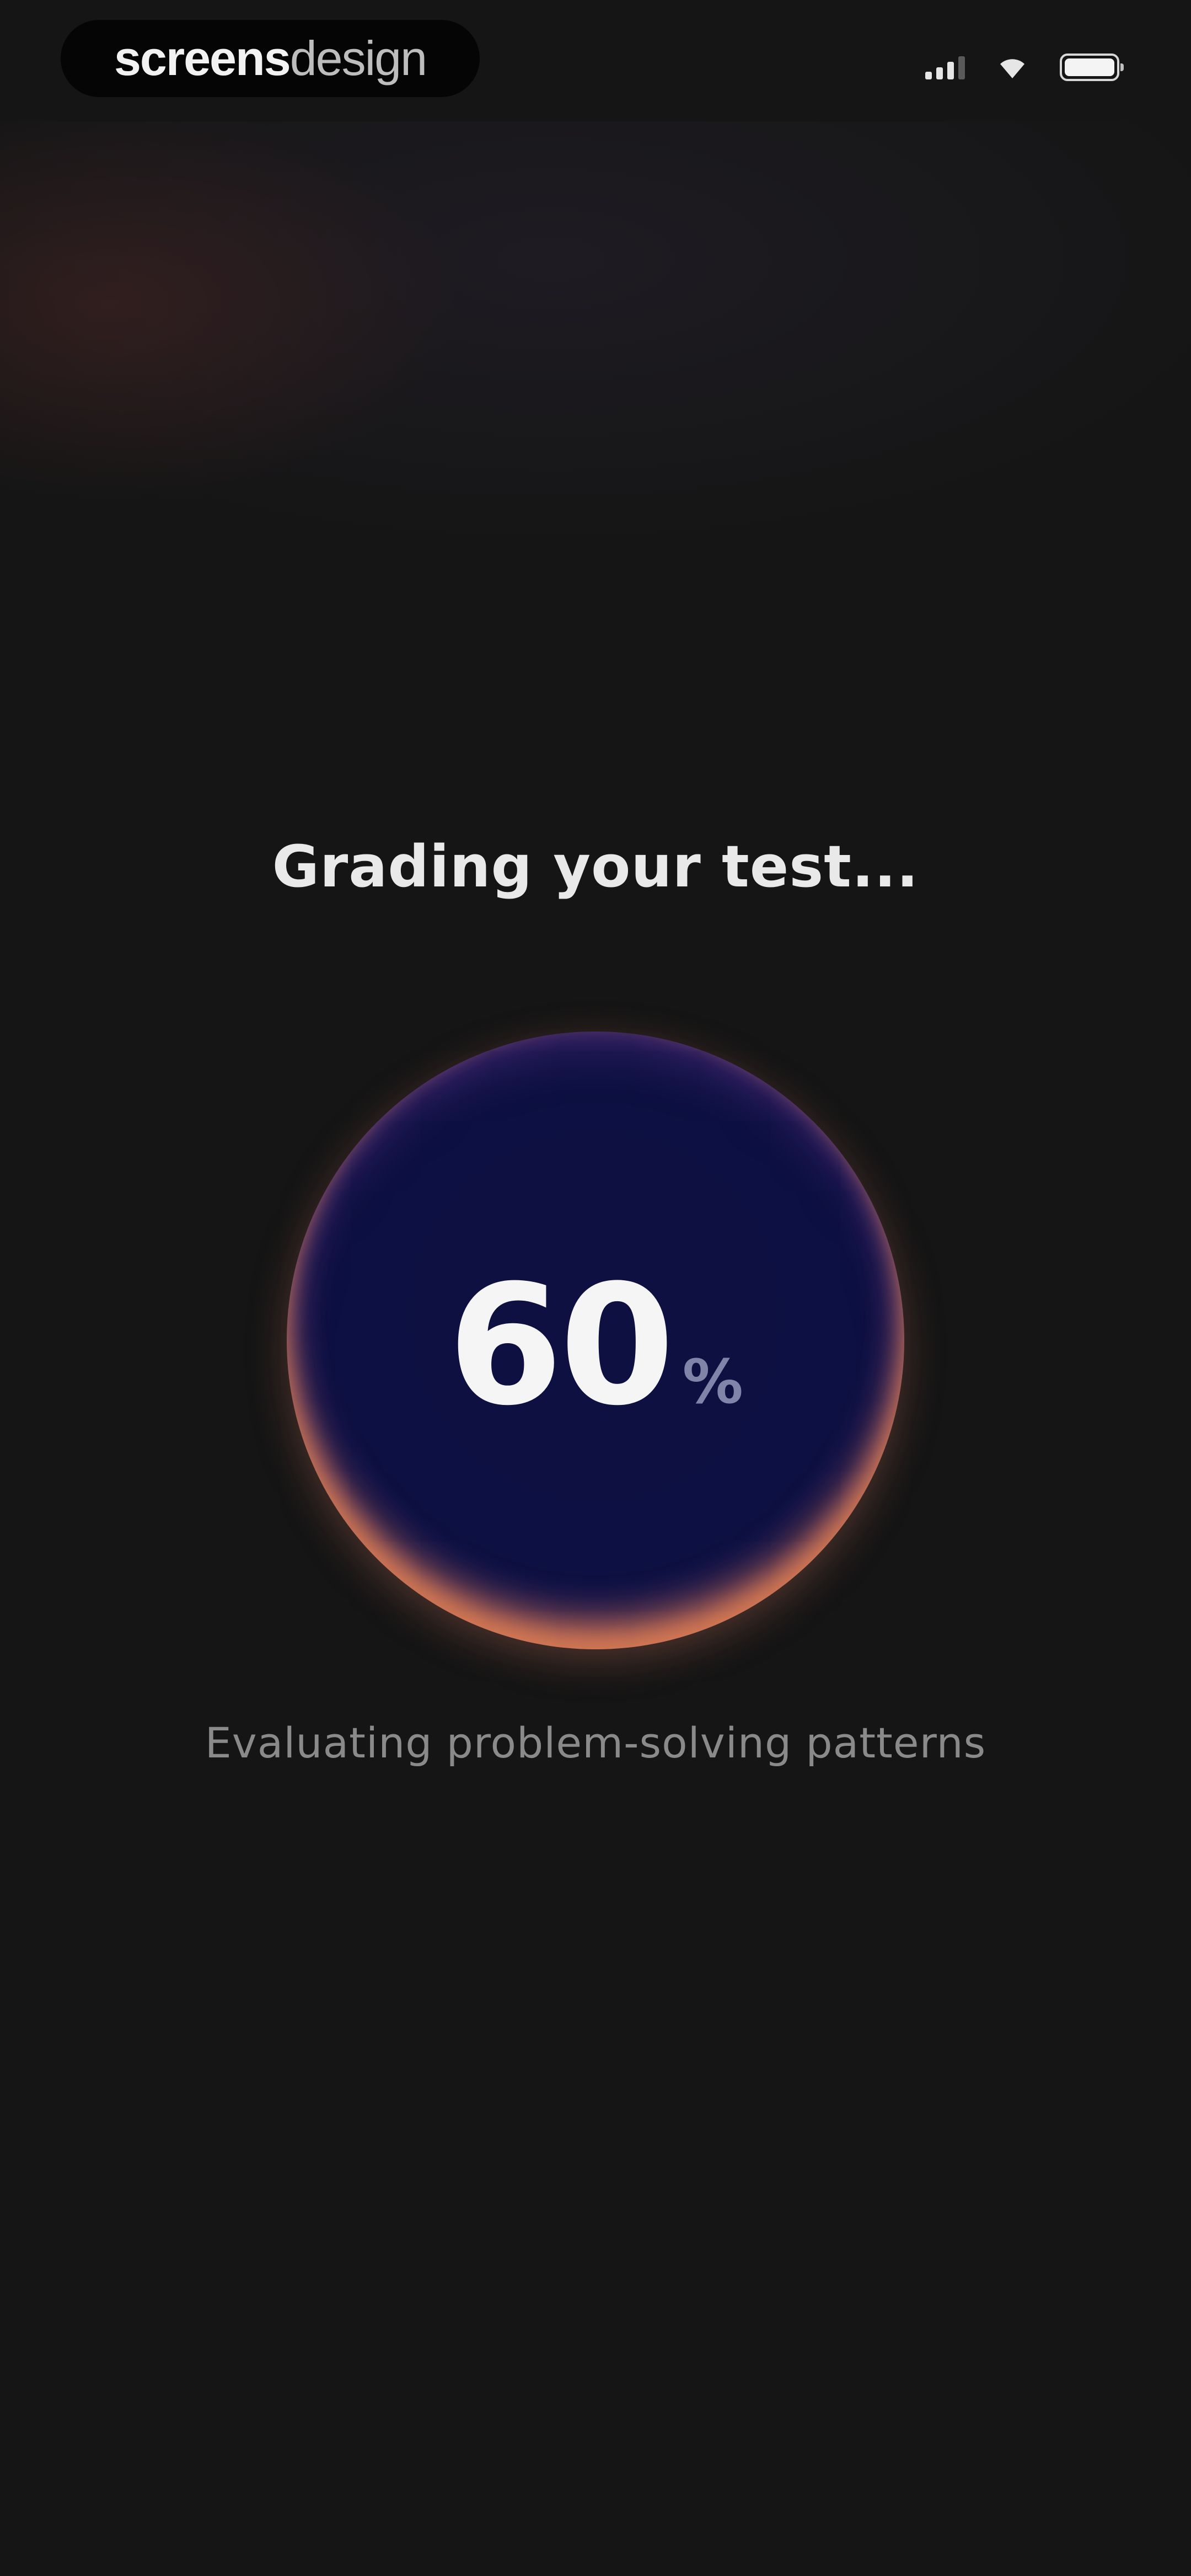  I want to click on progress-percent-number: 60, so click(561, 1345).